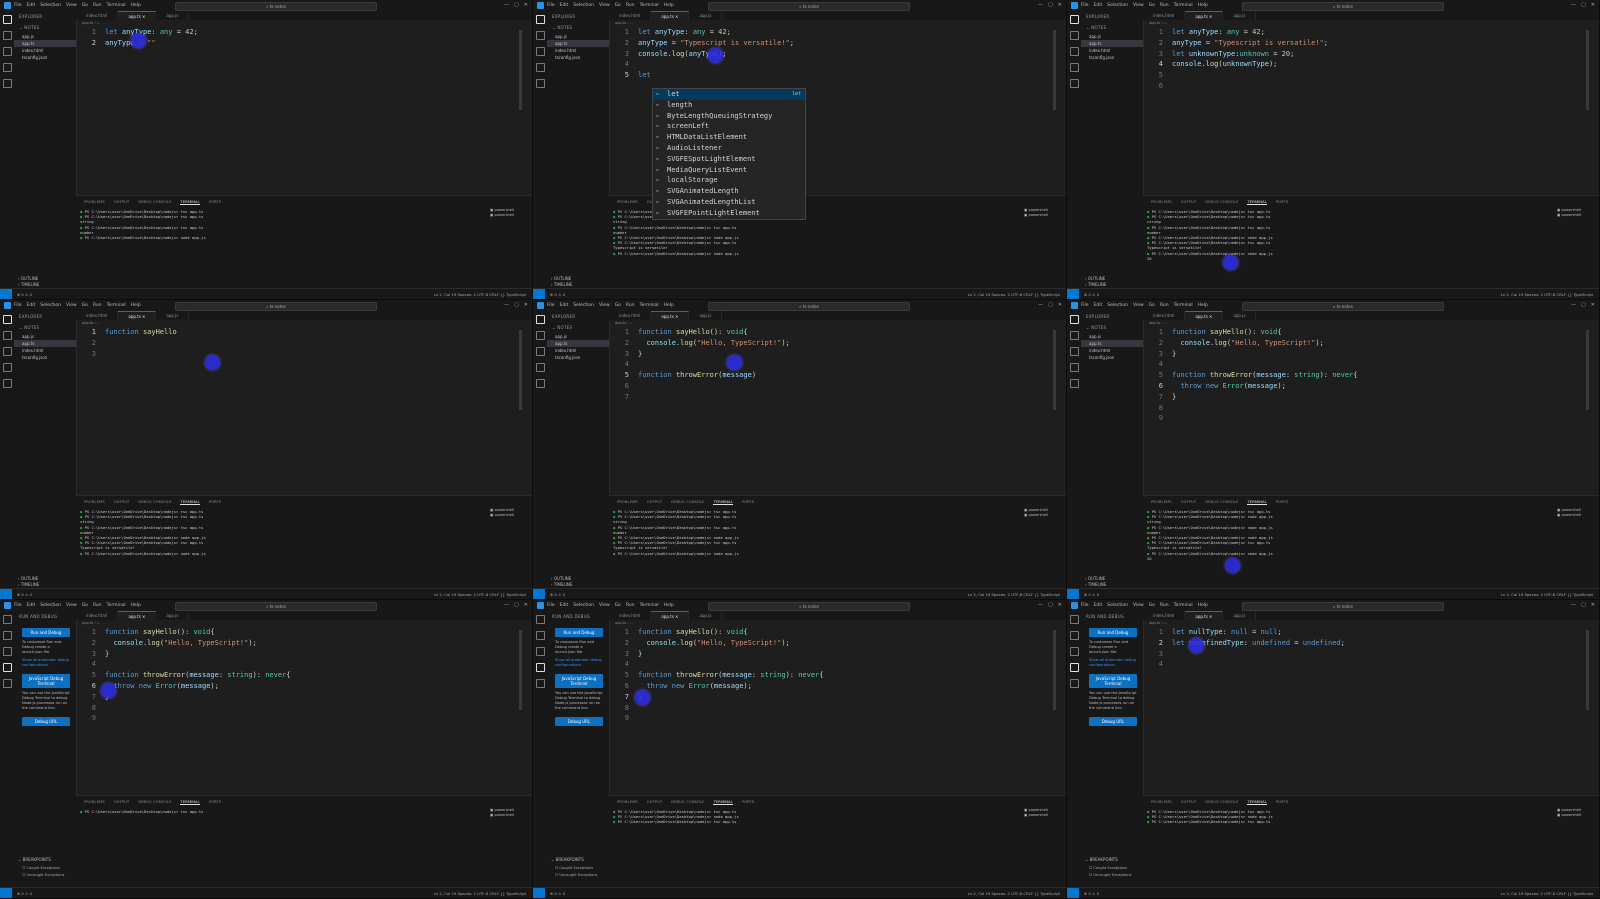 The height and width of the screenshot is (899, 1600). Describe the element at coordinates (7, 35) in the screenshot. I see `search-icon` at that location.